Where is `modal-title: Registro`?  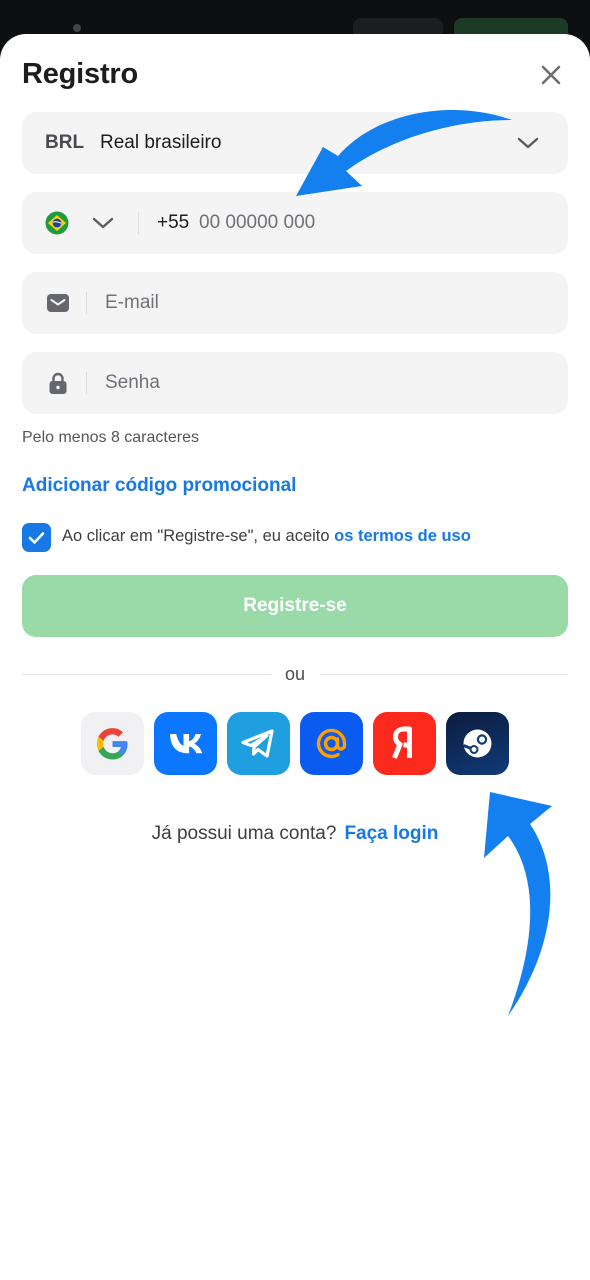
modal-title: Registro is located at coordinates (80, 74).